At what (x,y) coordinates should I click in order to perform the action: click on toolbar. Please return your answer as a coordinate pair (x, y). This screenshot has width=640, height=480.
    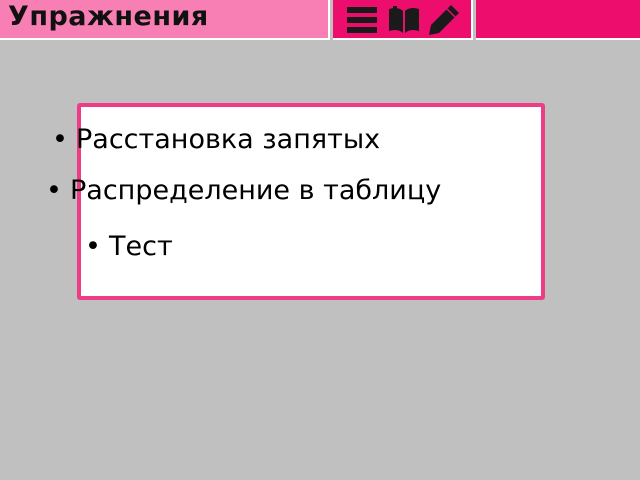
    Looking at the image, I should click on (403, 20).